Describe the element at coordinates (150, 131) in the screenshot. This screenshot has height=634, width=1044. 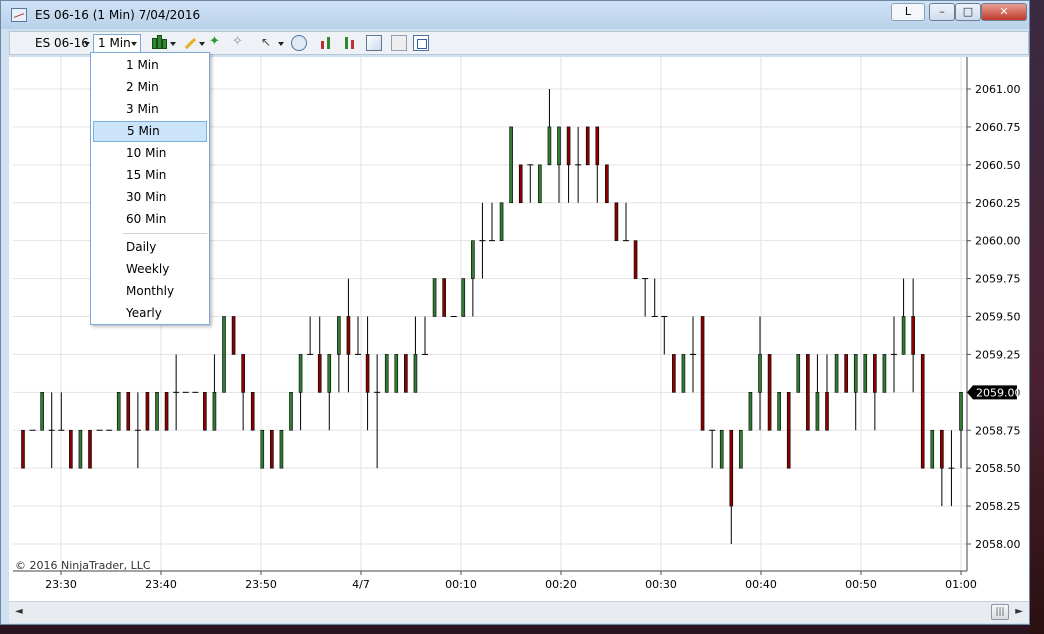
I see `period-option-5-min: 5 Min` at that location.